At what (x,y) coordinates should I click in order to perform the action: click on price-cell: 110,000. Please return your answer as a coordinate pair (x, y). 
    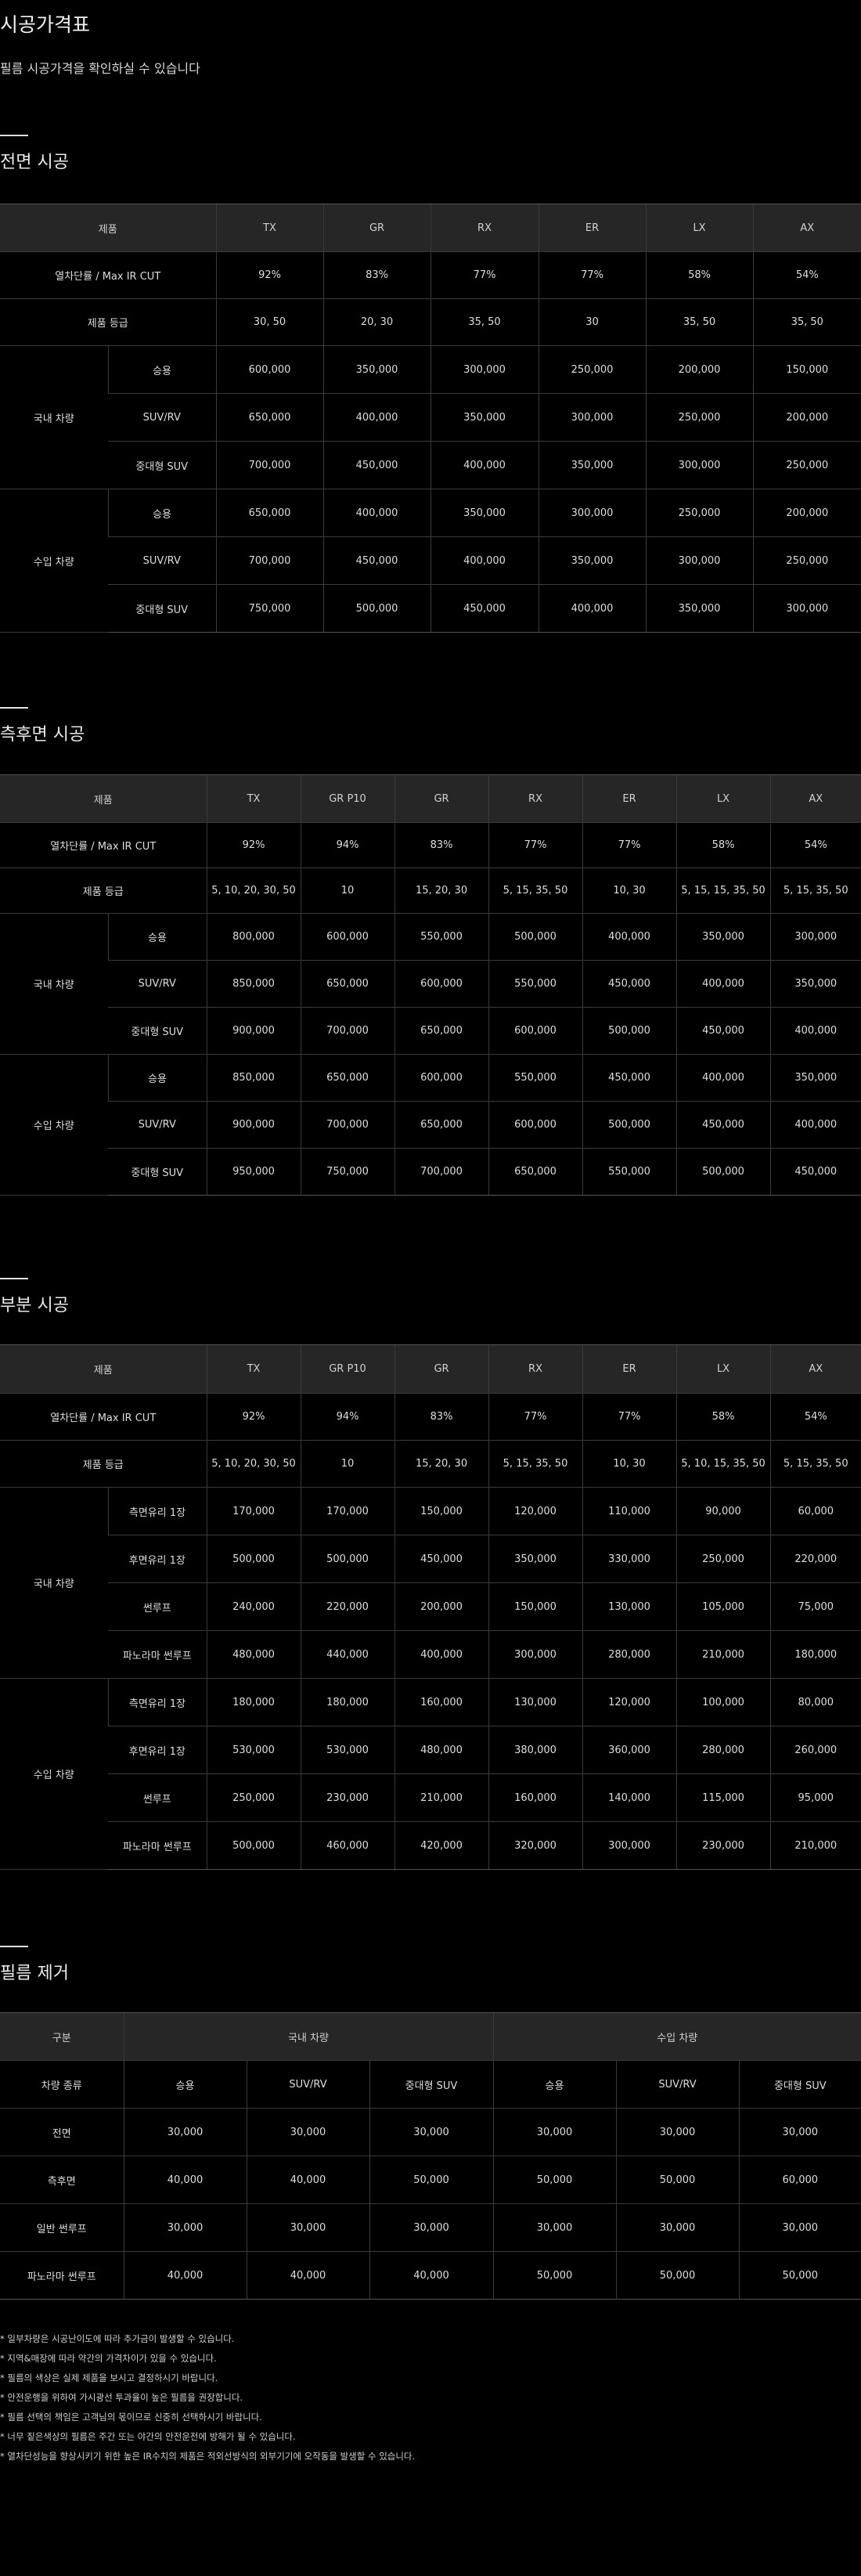
    Looking at the image, I should click on (629, 1511).